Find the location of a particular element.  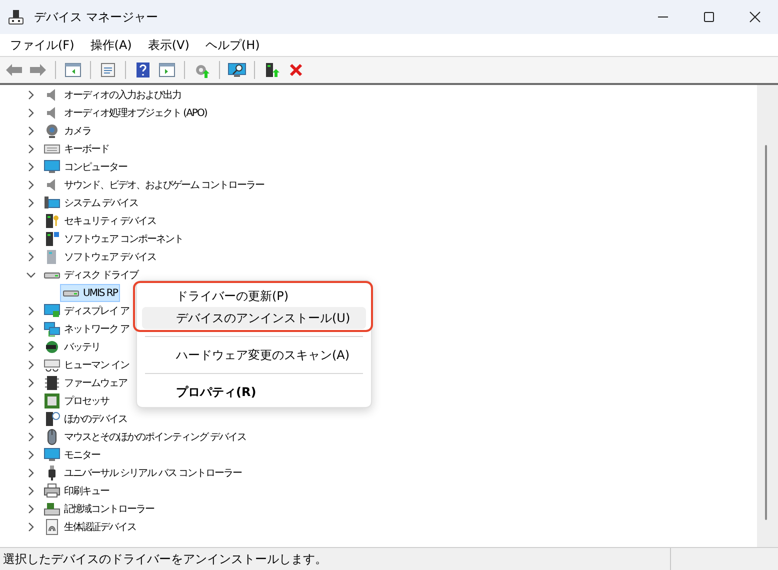

collapse-chevron-icon is located at coordinates (31, 275).